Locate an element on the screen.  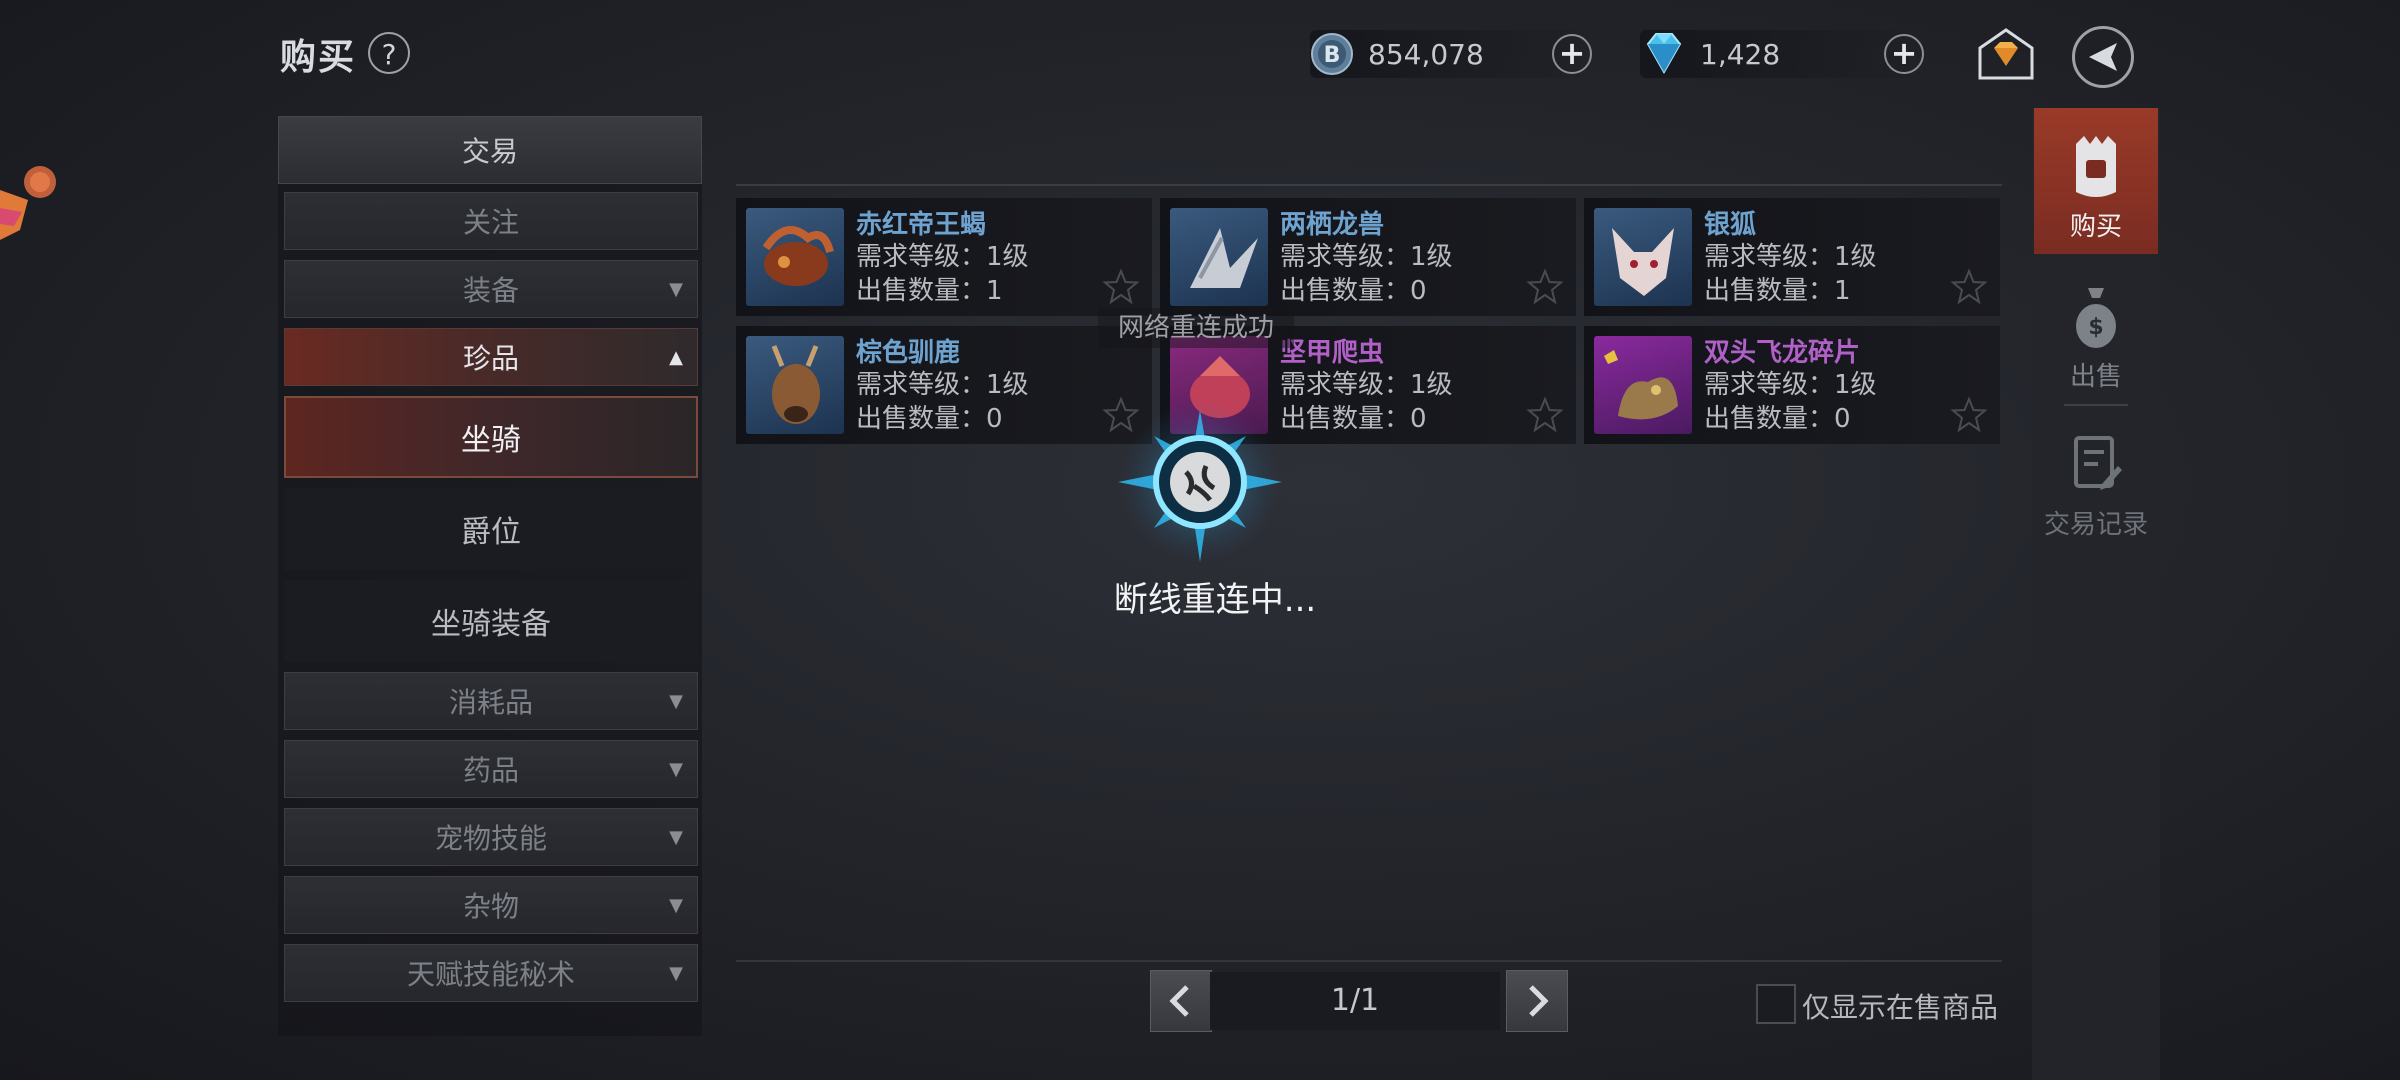
menu-trade: 交易 is located at coordinates (490, 150).